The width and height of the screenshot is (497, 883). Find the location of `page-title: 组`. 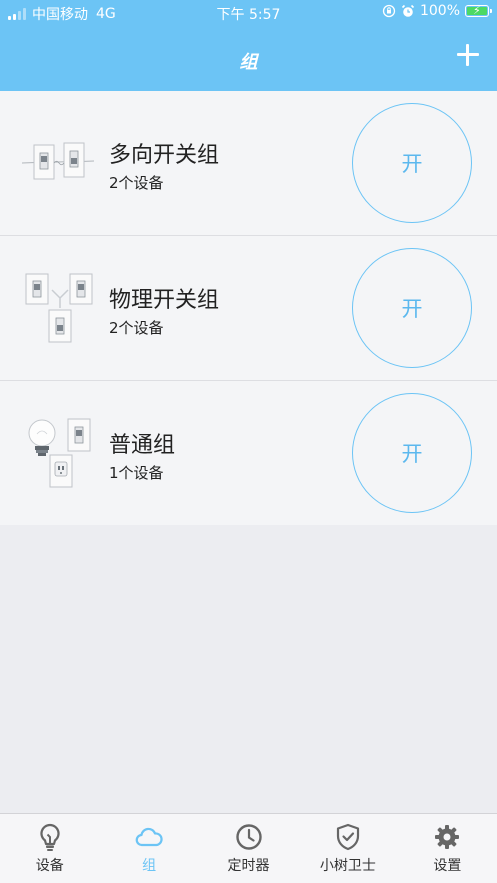

page-title: 组 is located at coordinates (248, 62).